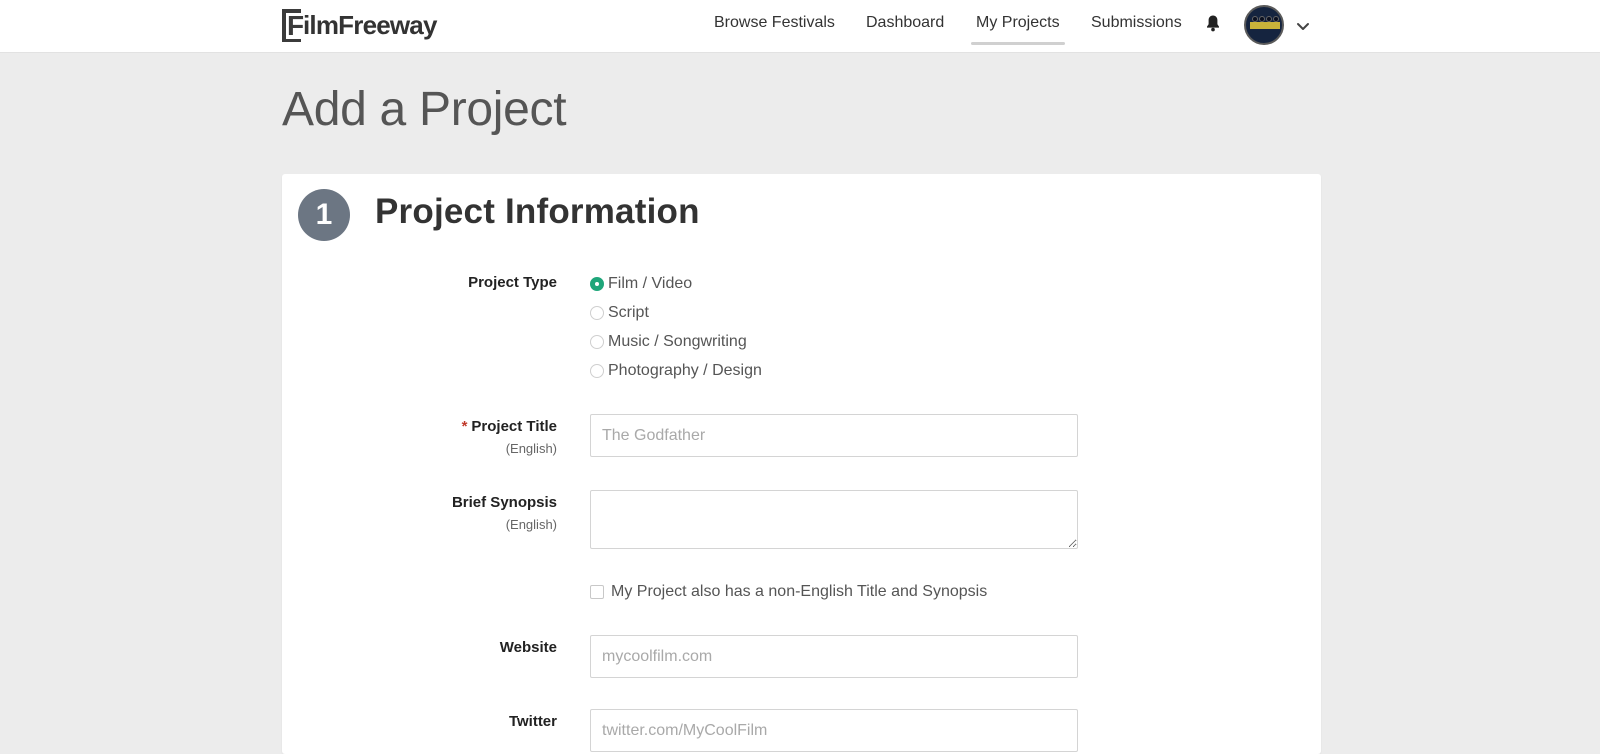 The image size is (1600, 754). Describe the element at coordinates (324, 215) in the screenshot. I see `step-number-badge: 1` at that location.